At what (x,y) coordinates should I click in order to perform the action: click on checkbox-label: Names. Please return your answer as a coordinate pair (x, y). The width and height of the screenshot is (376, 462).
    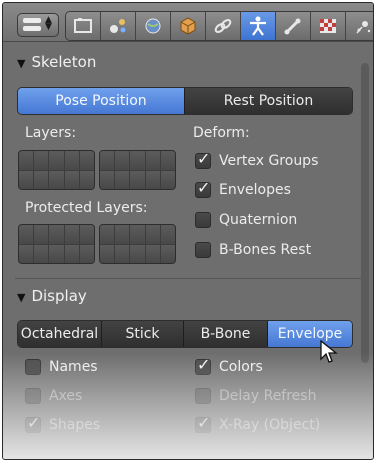
    Looking at the image, I should click on (73, 367).